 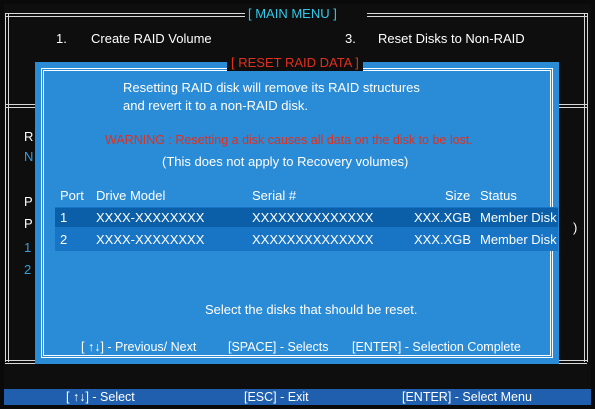 What do you see at coordinates (7, 59) in the screenshot?
I see `main-menu-border-left` at bounding box center [7, 59].